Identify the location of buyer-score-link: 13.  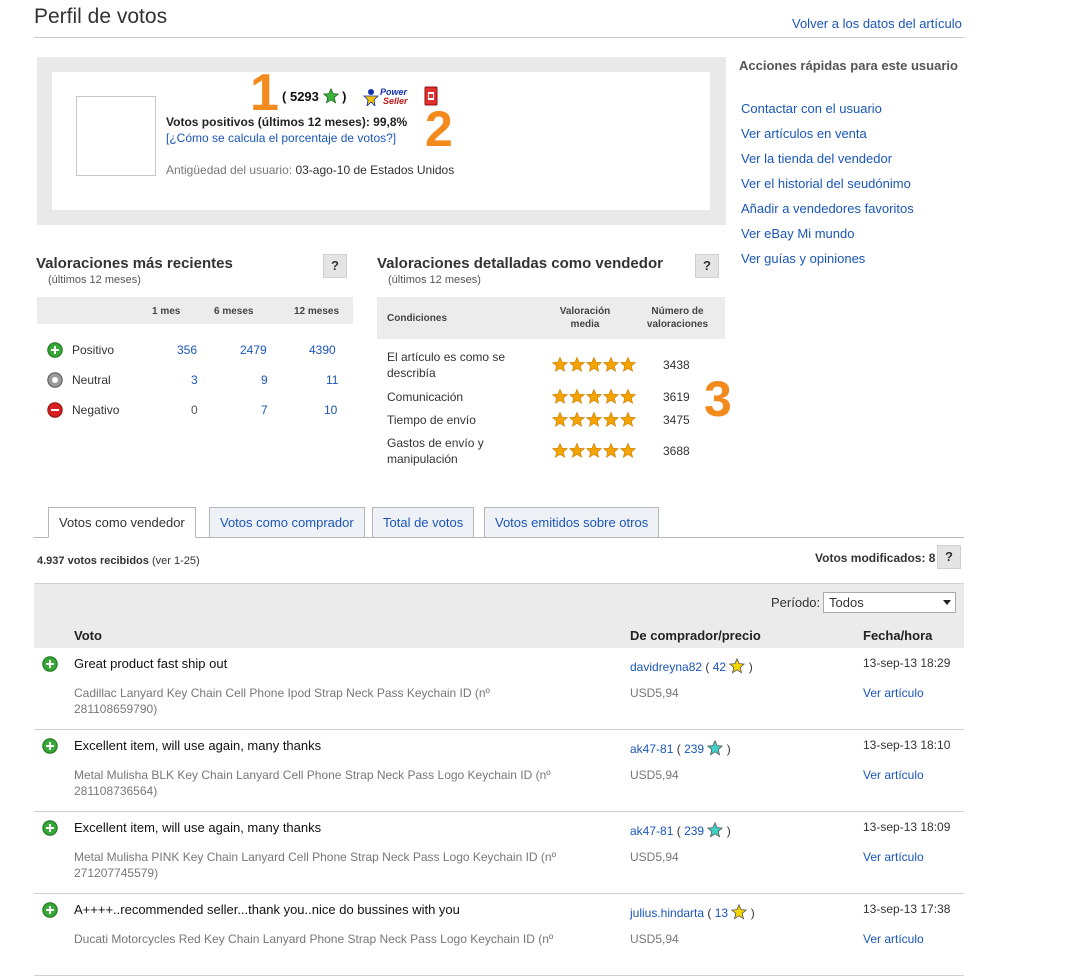
(721, 913).